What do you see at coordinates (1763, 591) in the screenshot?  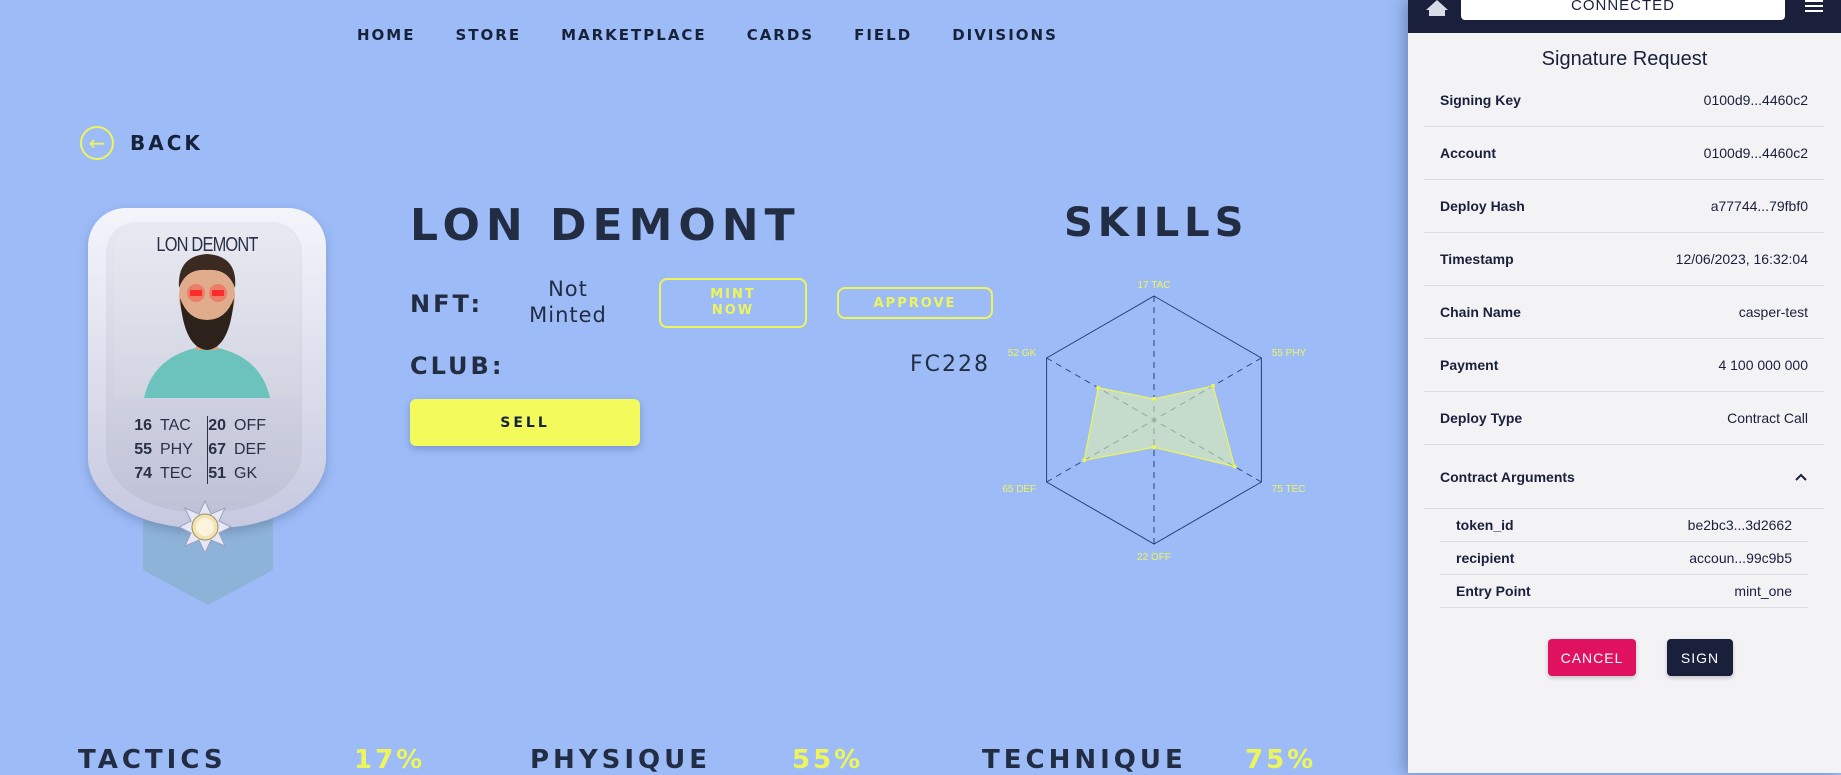 I see `argument-value: mint_one` at bounding box center [1763, 591].